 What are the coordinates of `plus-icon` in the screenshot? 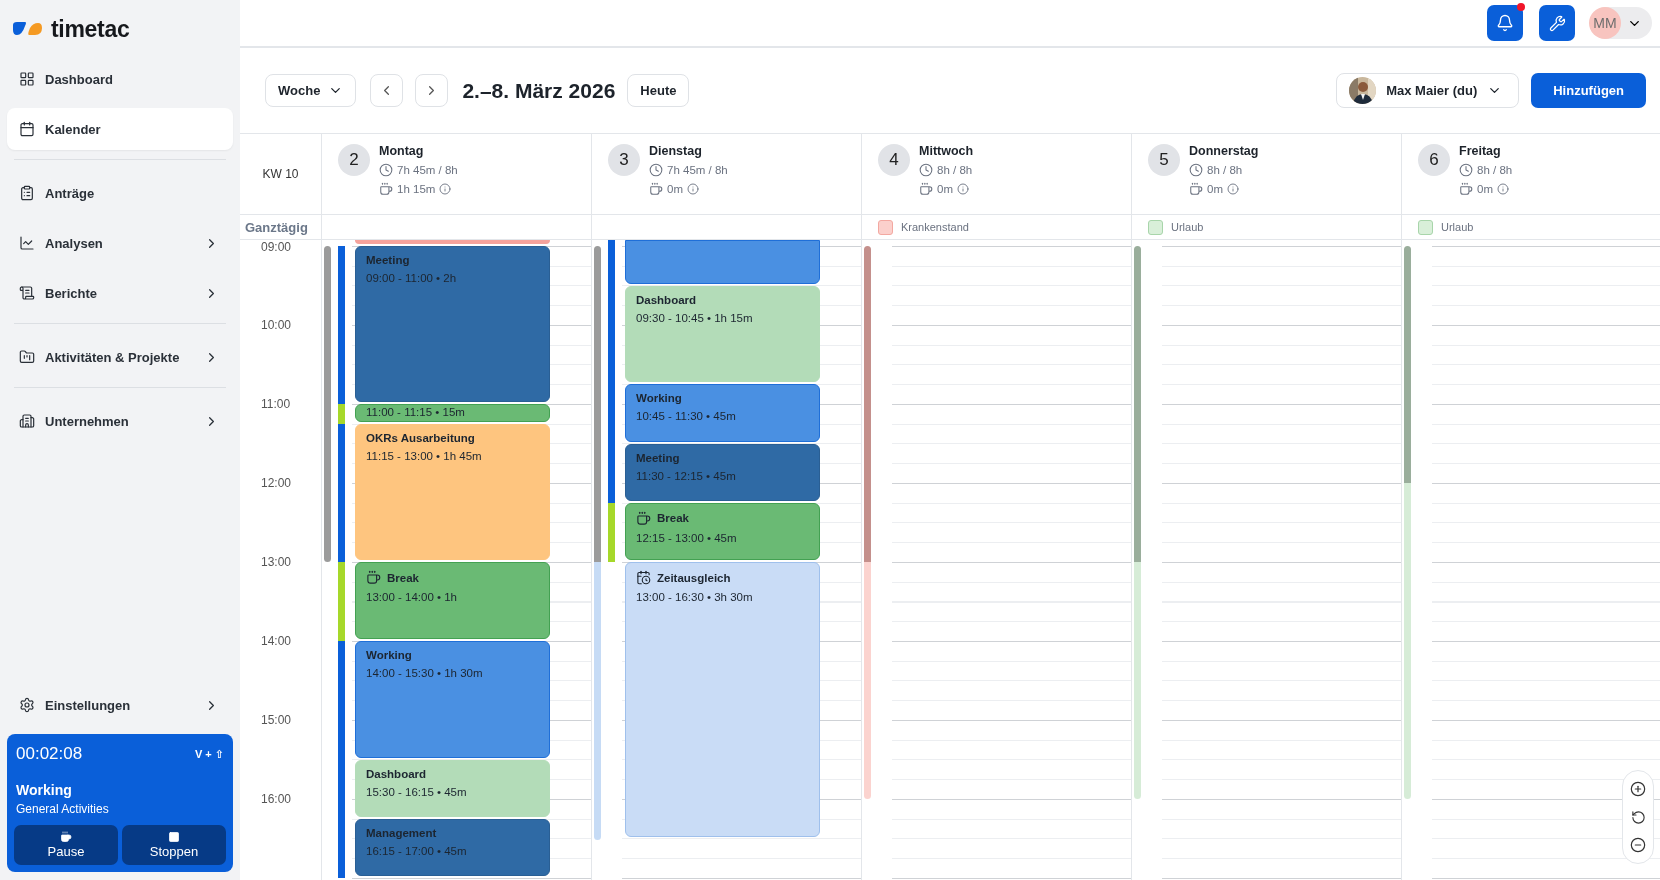 It's located at (1638, 789).